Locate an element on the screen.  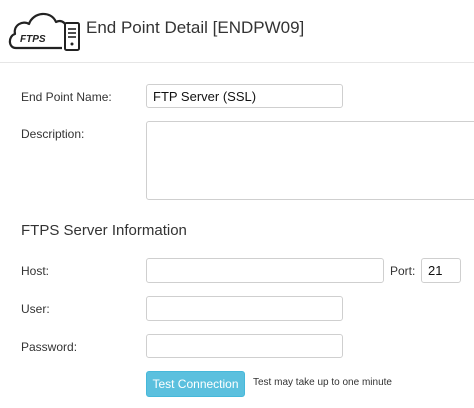
user-input is located at coordinates (244, 308).